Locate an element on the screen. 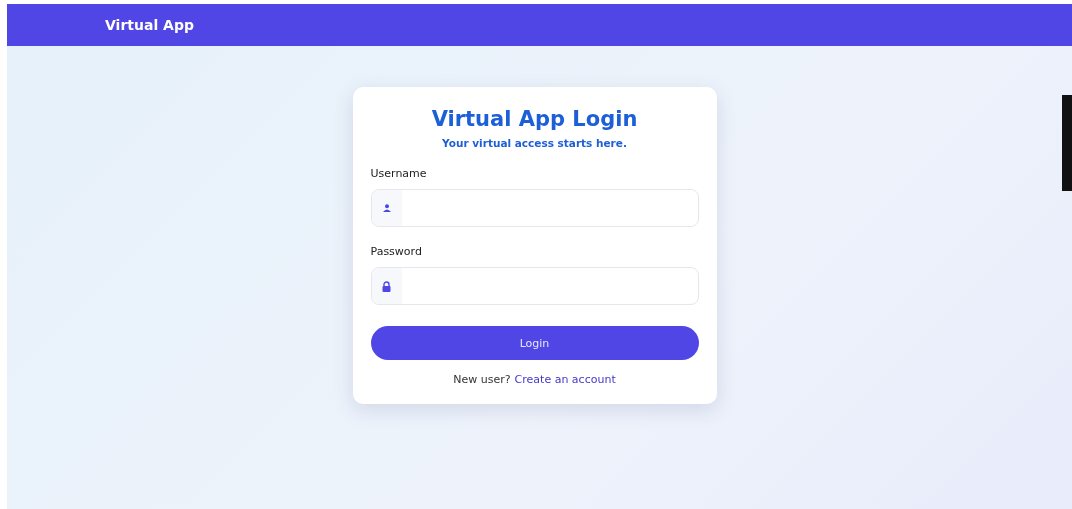  brand-title: Virtual App is located at coordinates (149, 25).